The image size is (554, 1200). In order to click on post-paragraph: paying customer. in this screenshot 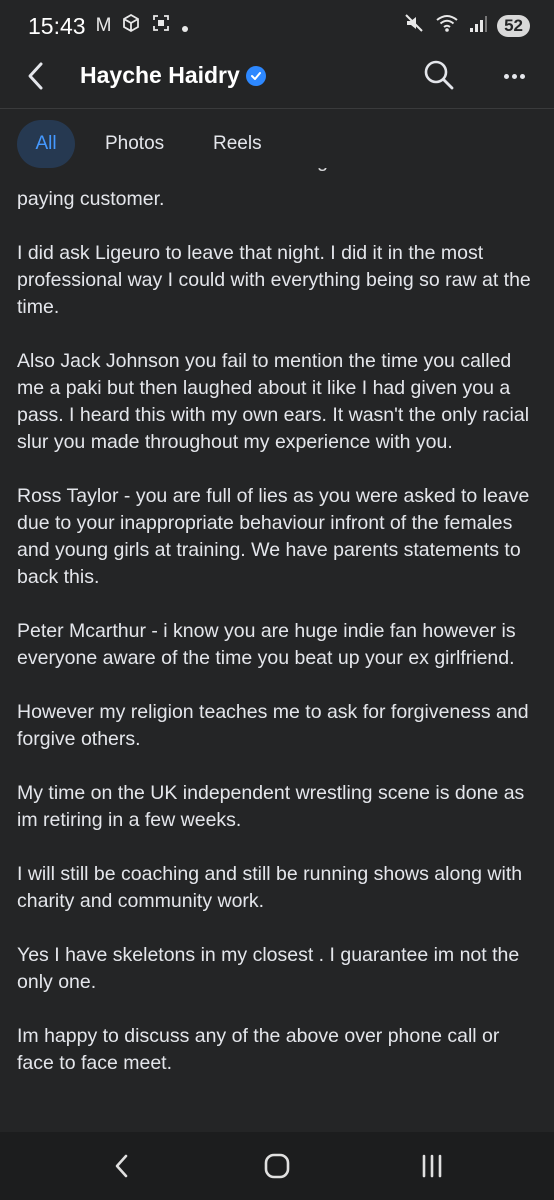, I will do `click(91, 199)`.